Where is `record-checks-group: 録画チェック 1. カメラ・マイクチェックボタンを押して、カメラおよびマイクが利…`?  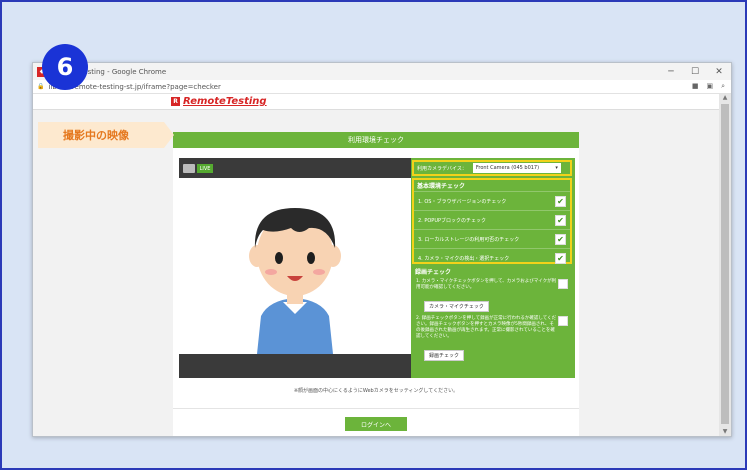 record-checks-group: 録画チェック 1. カメラ・マイクチェックボタンを押して、カメラおよびマイクが利… is located at coordinates (492, 314).